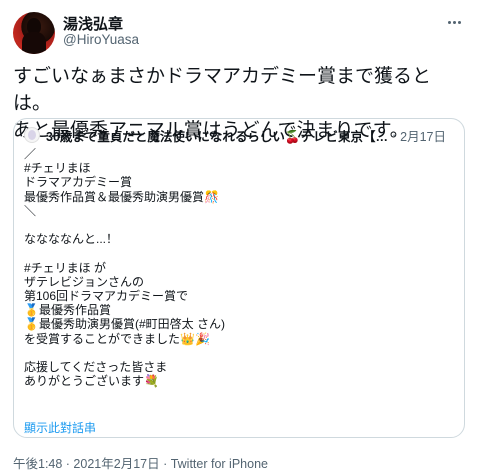 The height and width of the screenshot is (475, 478). What do you see at coordinates (449, 22) in the screenshot?
I see `more-horizontal-icon` at bounding box center [449, 22].